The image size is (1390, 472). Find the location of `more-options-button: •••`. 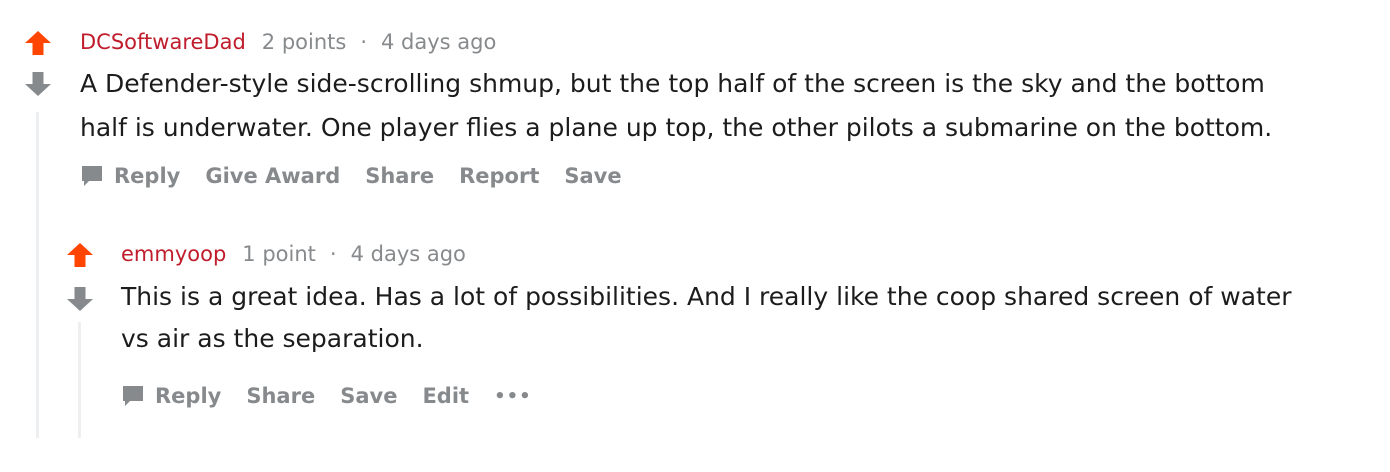

more-options-button: ••• is located at coordinates (513, 396).